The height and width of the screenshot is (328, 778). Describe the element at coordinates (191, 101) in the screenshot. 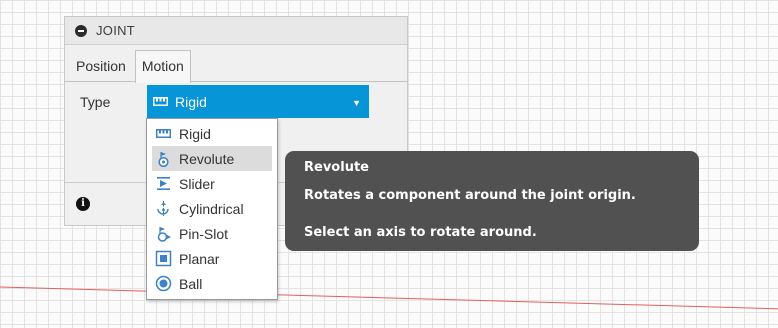

I see `selected-type-value: Rigid` at that location.